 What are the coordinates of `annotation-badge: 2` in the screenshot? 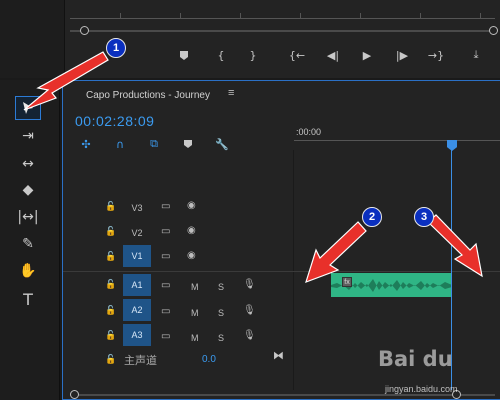 It's located at (372, 217).